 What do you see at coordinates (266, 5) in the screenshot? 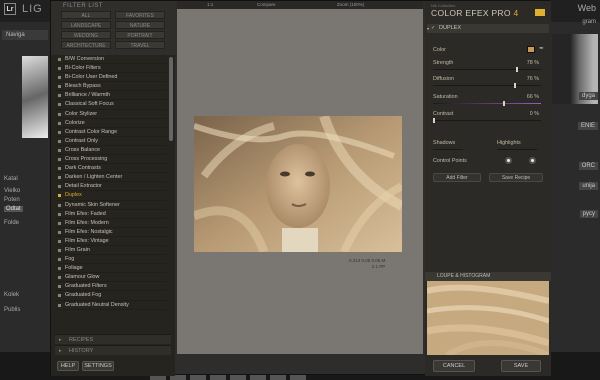
I see `compare-button: Compare` at bounding box center [266, 5].